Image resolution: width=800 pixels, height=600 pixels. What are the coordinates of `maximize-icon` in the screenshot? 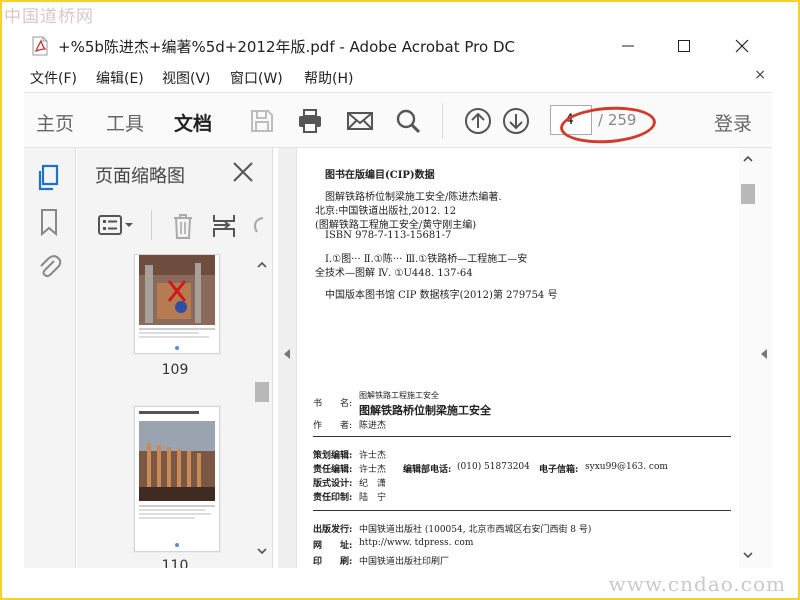 It's located at (684, 46).